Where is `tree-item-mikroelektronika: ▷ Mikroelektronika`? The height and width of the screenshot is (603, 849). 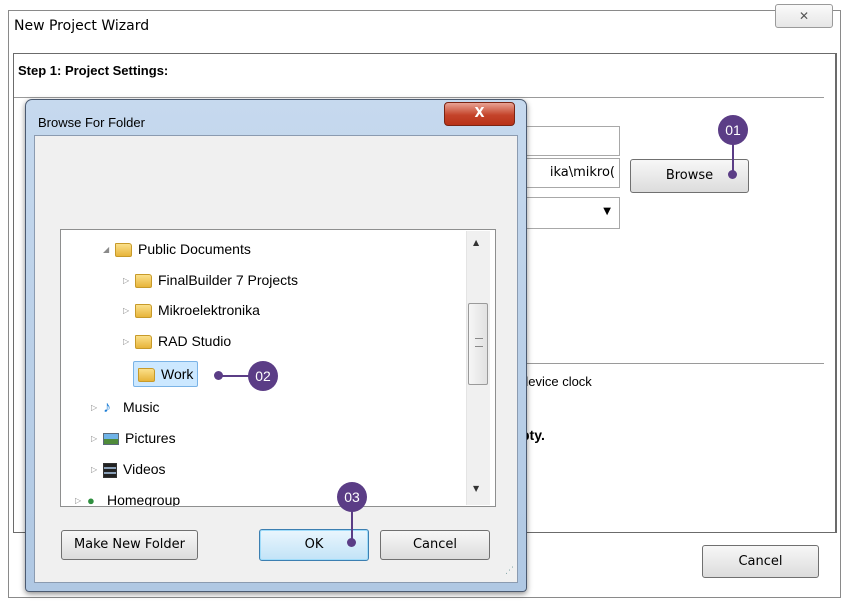 tree-item-mikroelektronika: ▷ Mikroelektronika is located at coordinates (191, 310).